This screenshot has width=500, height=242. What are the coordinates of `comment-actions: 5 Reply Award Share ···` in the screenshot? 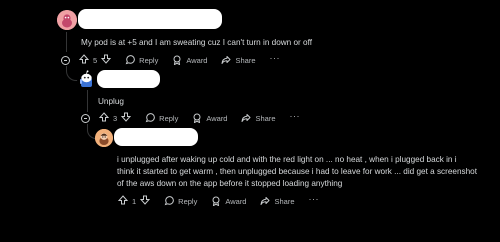 It's located at (170, 60).